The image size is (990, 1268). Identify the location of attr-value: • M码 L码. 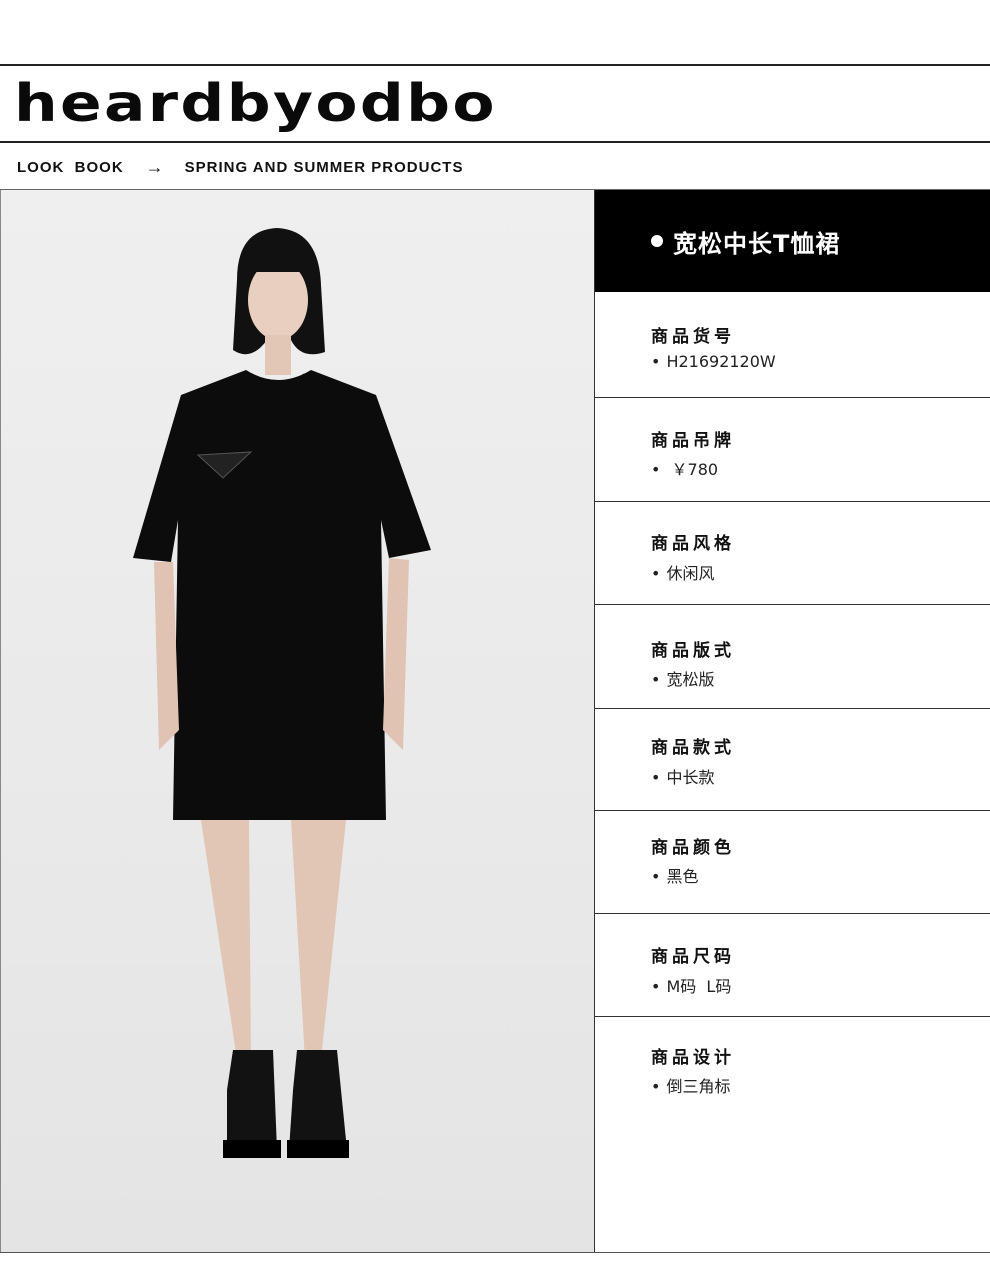
(691, 986).